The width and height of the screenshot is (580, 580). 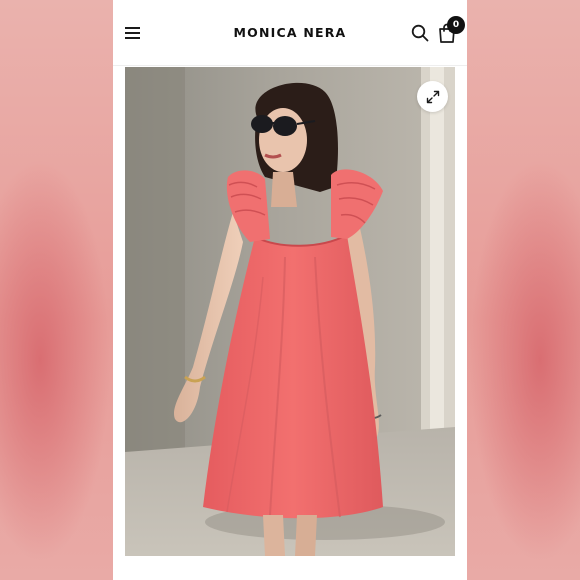 I want to click on expand-icon, so click(x=432, y=96).